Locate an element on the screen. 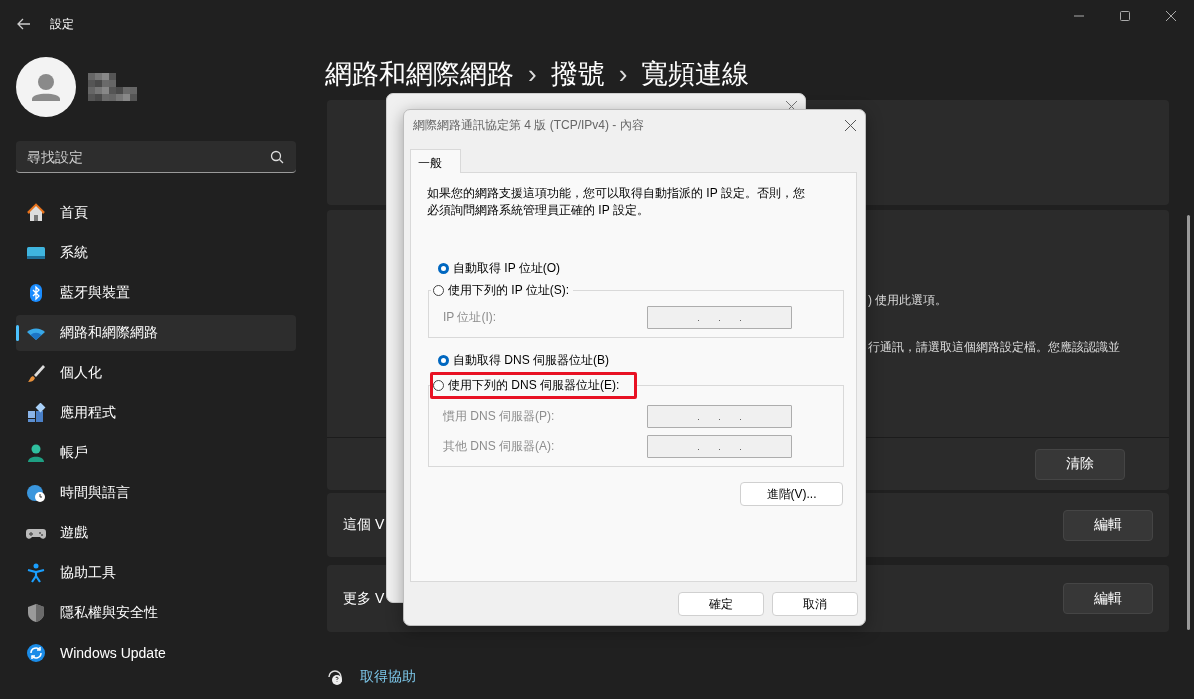 This screenshot has height=699, width=1194. sidebar-item: Windows Update is located at coordinates (156, 653).